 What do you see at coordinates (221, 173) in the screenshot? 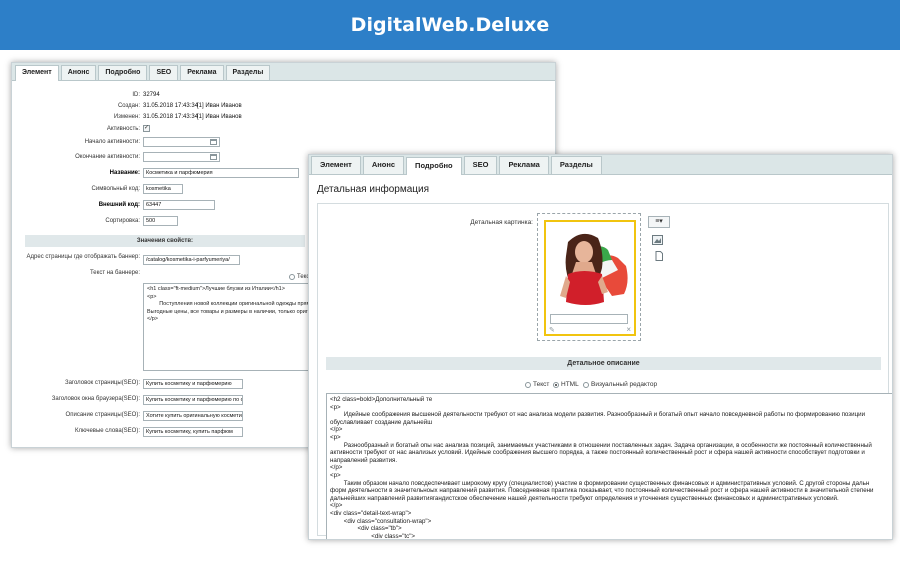
I see `name-input: Косметика и парфюмерия` at bounding box center [221, 173].